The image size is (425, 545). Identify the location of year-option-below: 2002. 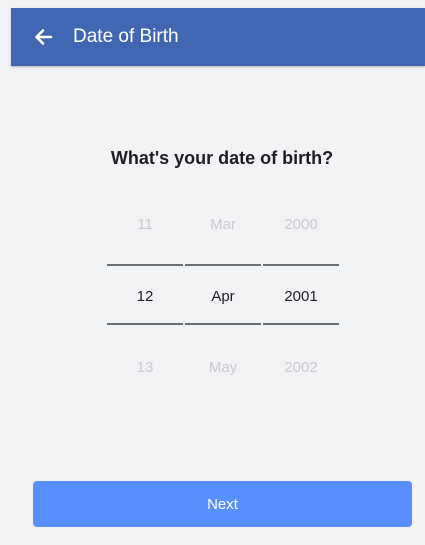
(301, 367).